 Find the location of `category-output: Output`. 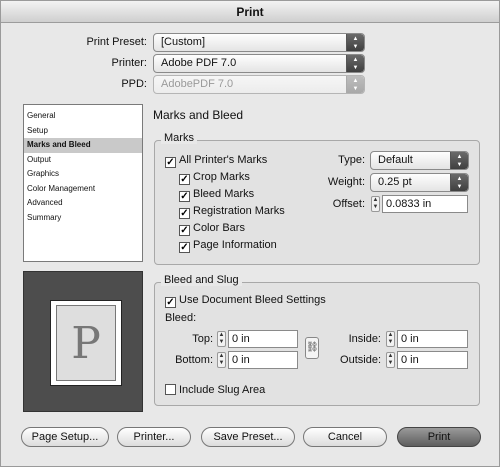

category-output: Output is located at coordinates (83, 160).